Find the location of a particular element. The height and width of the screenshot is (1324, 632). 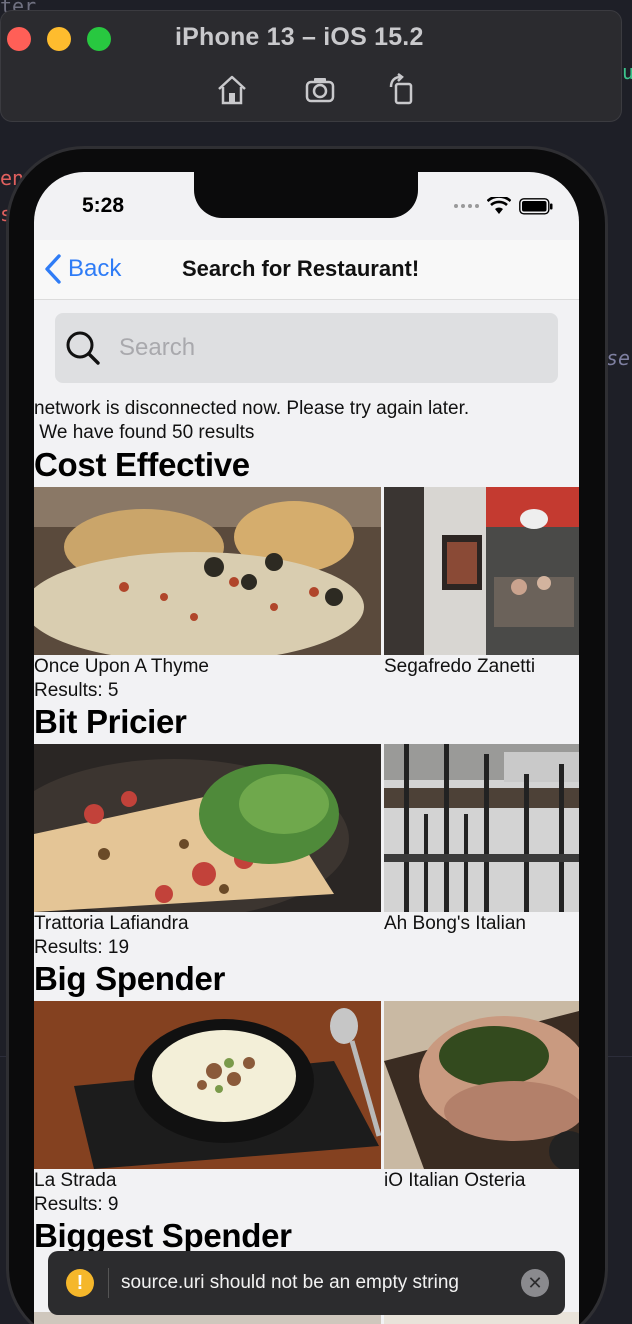

back-button: Back is located at coordinates (82, 269).